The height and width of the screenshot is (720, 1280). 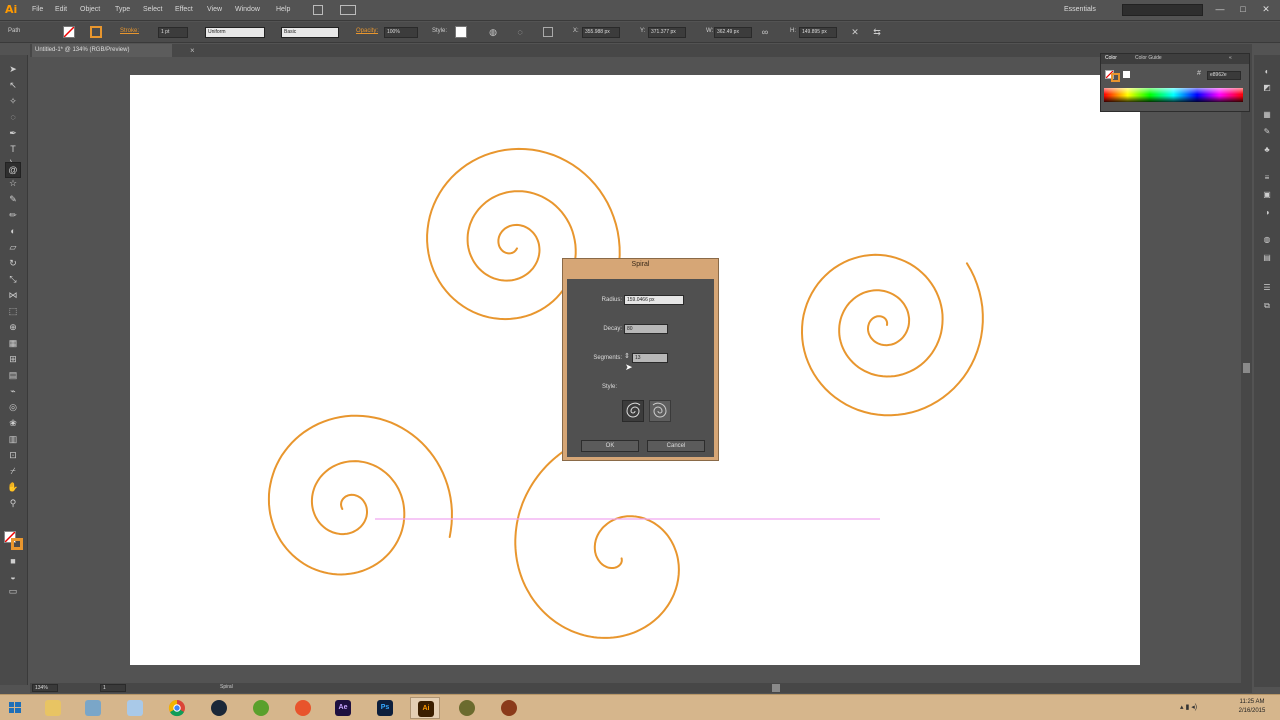 I want to click on constrain-link-icon: ∞, so click(x=765, y=32).